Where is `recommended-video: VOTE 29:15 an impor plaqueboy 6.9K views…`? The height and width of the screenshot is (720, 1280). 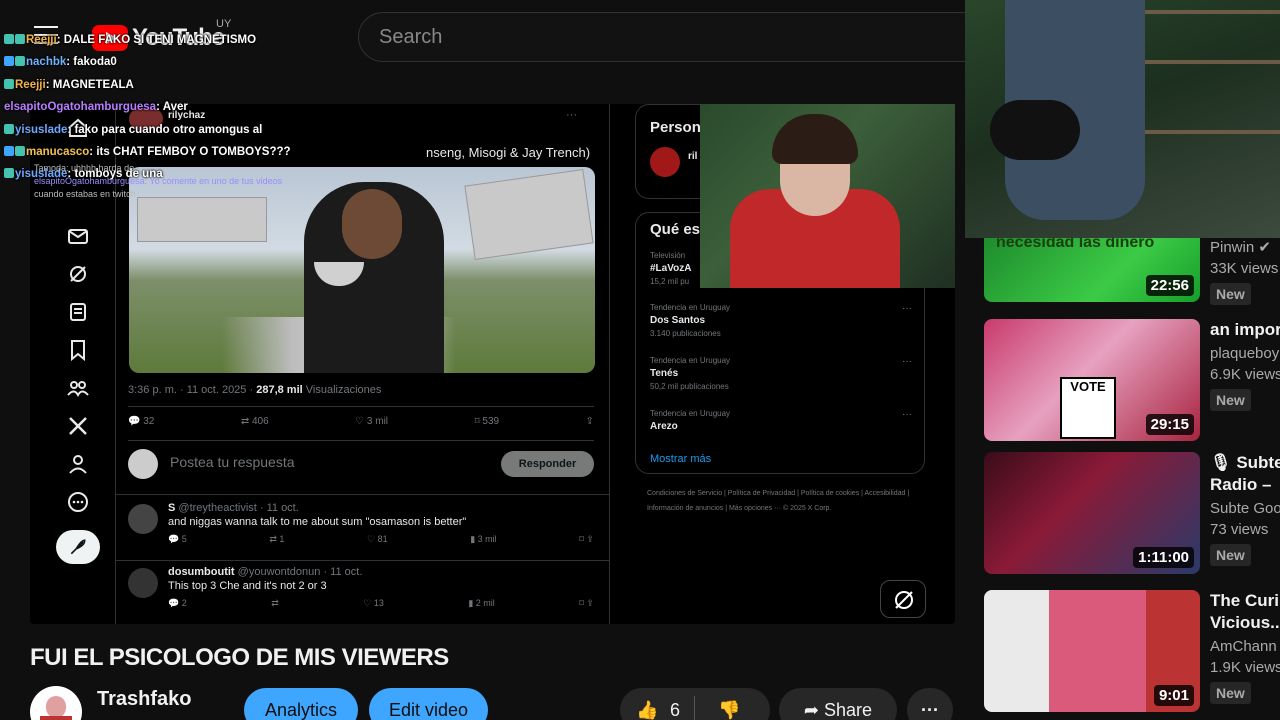
recommended-video: VOTE 29:15 an impor plaqueboy 6.9K views… is located at coordinates (1132, 380).